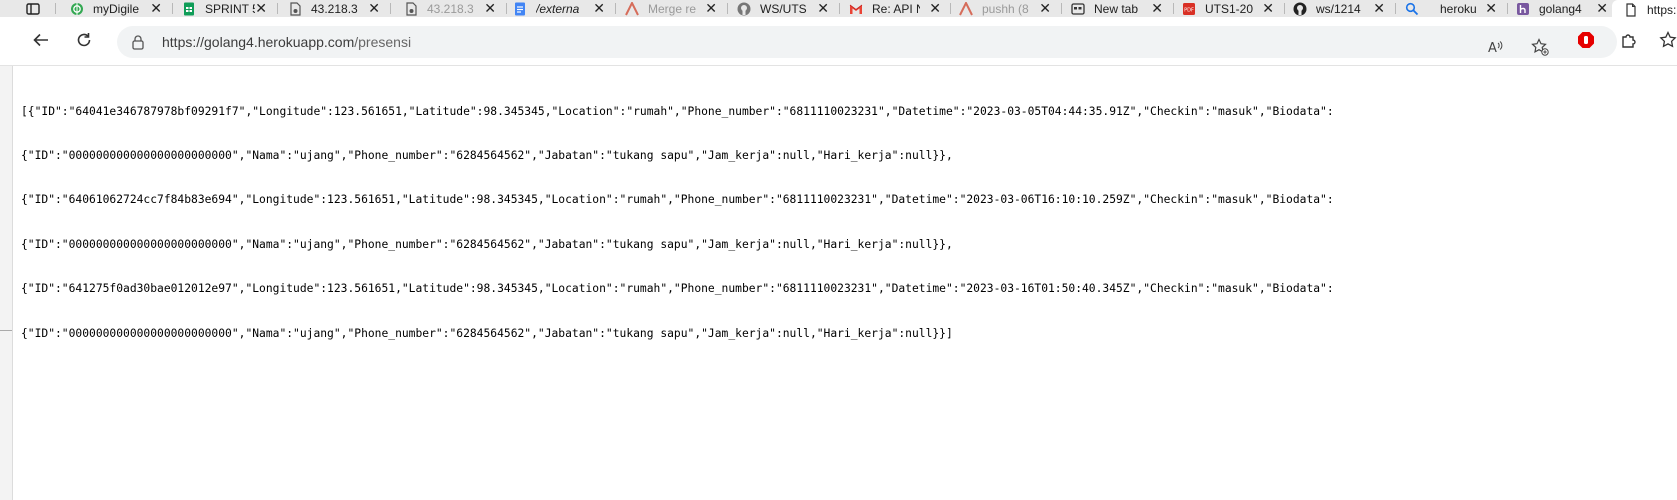 Image resolution: width=1677 pixels, height=500 pixels. Describe the element at coordinates (856, 9) in the screenshot. I see `gmail-icon` at that location.